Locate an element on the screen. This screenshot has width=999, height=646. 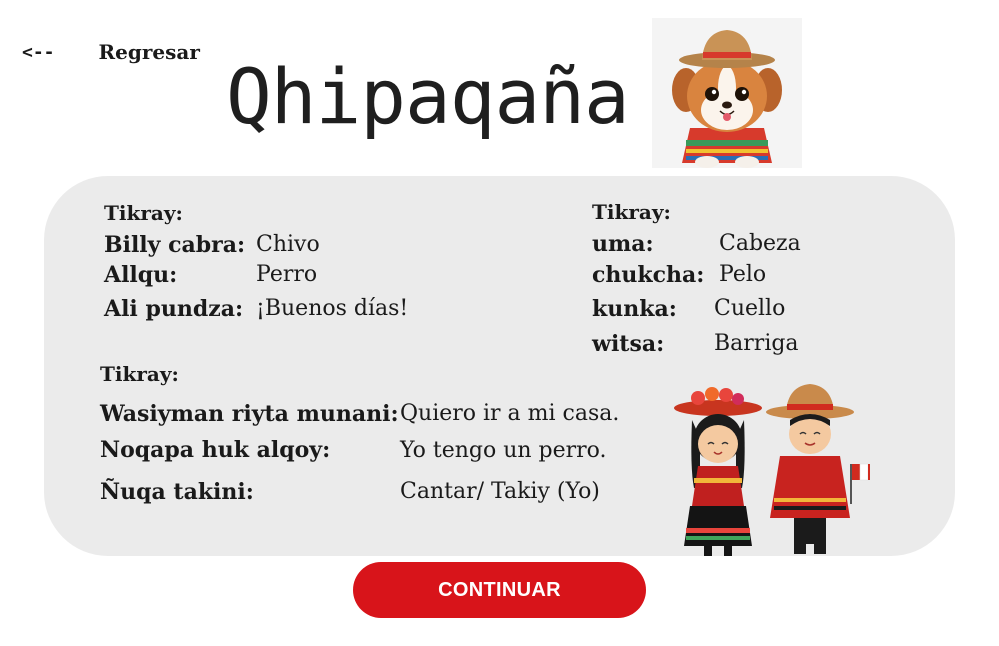
block1-term: Ali pundza: is located at coordinates (174, 309).